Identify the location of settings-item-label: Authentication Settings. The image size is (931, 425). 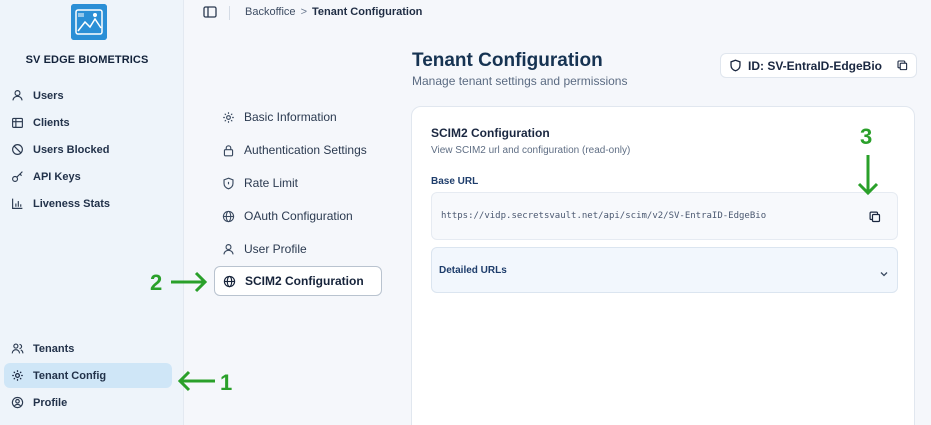
(305, 150).